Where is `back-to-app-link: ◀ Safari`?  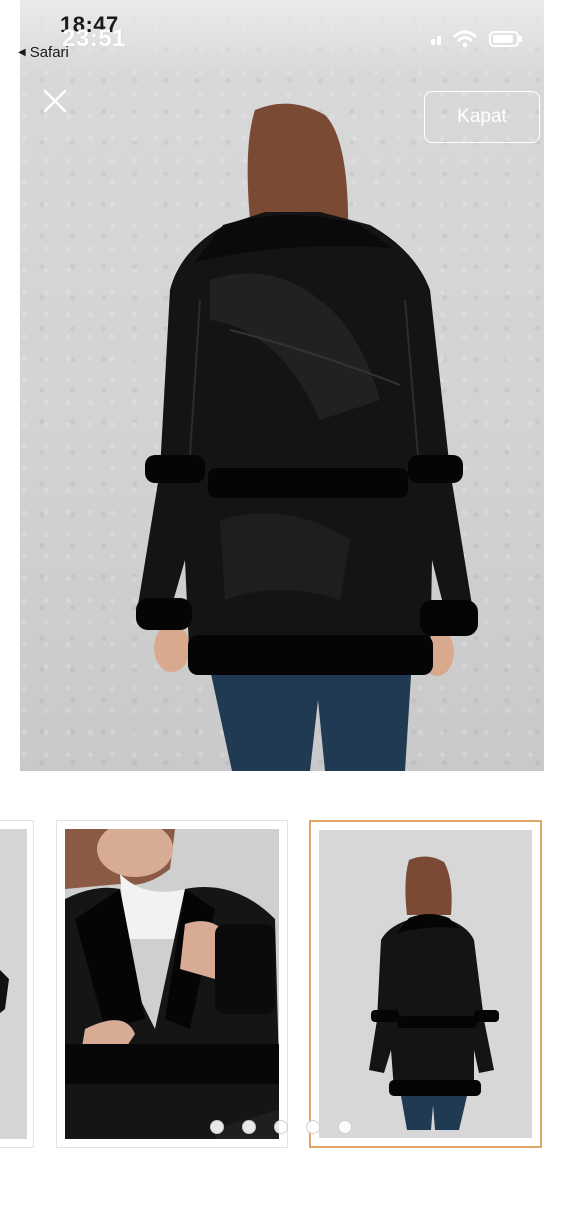 back-to-app-link: ◀ Safari is located at coordinates (43, 52).